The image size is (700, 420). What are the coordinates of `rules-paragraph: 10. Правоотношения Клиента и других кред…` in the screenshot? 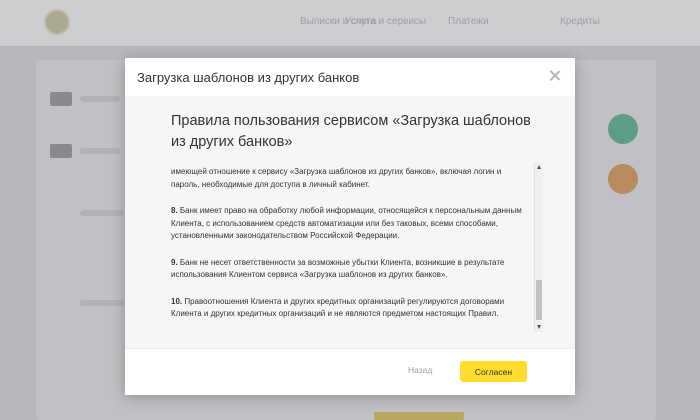 It's located at (351, 308).